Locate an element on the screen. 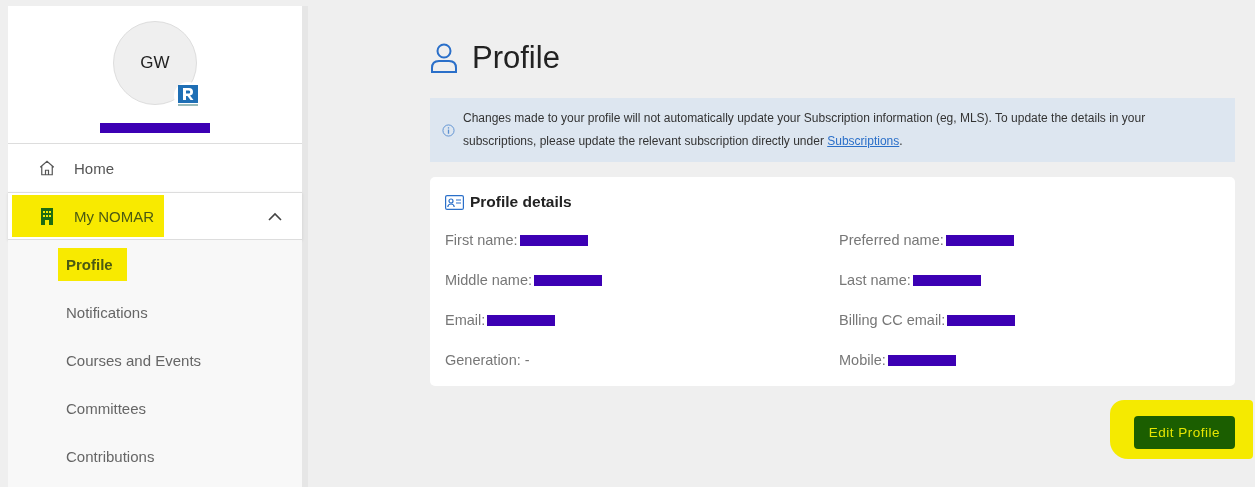 The image size is (1255, 487). nav-subitem: Contributions is located at coordinates (155, 456).